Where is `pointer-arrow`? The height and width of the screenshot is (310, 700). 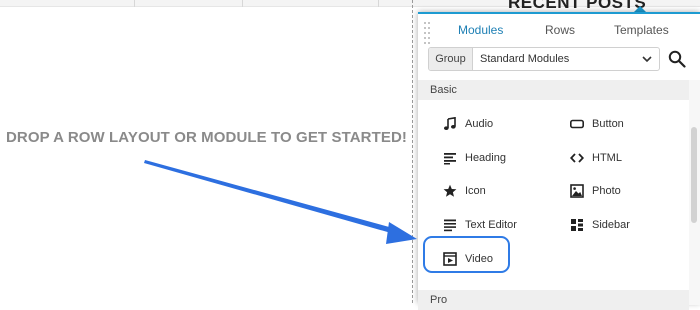
pointer-arrow is located at coordinates (280, 202).